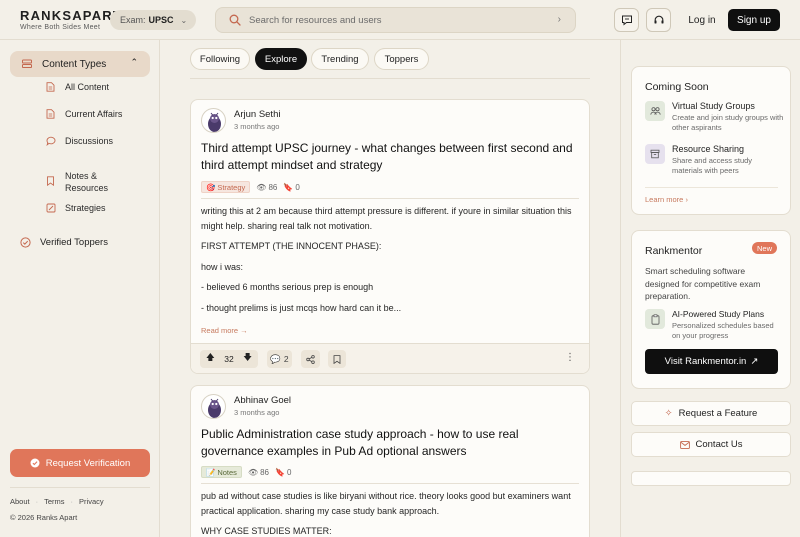 The width and height of the screenshot is (800, 537). I want to click on visit-rankmentor-button: Visit Rankmentor.in ↗, so click(711, 361).